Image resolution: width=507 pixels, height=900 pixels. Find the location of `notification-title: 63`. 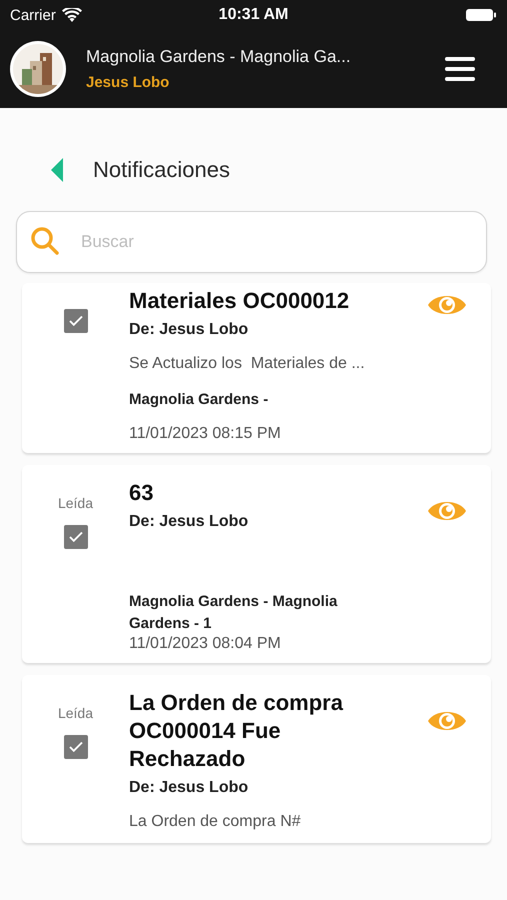

notification-title: 63 is located at coordinates (141, 493).